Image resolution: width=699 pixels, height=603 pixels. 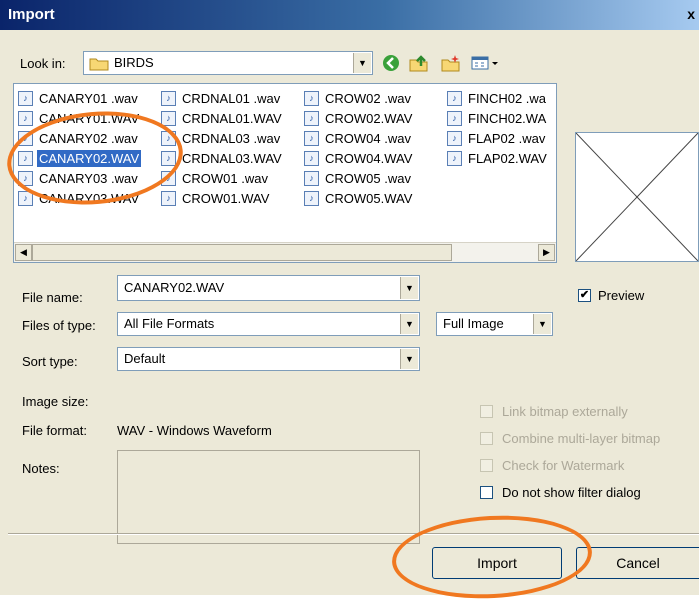 What do you see at coordinates (581, 438) in the screenshot?
I see `combine-multilayer-label: Combine multi-layer bitmap` at bounding box center [581, 438].